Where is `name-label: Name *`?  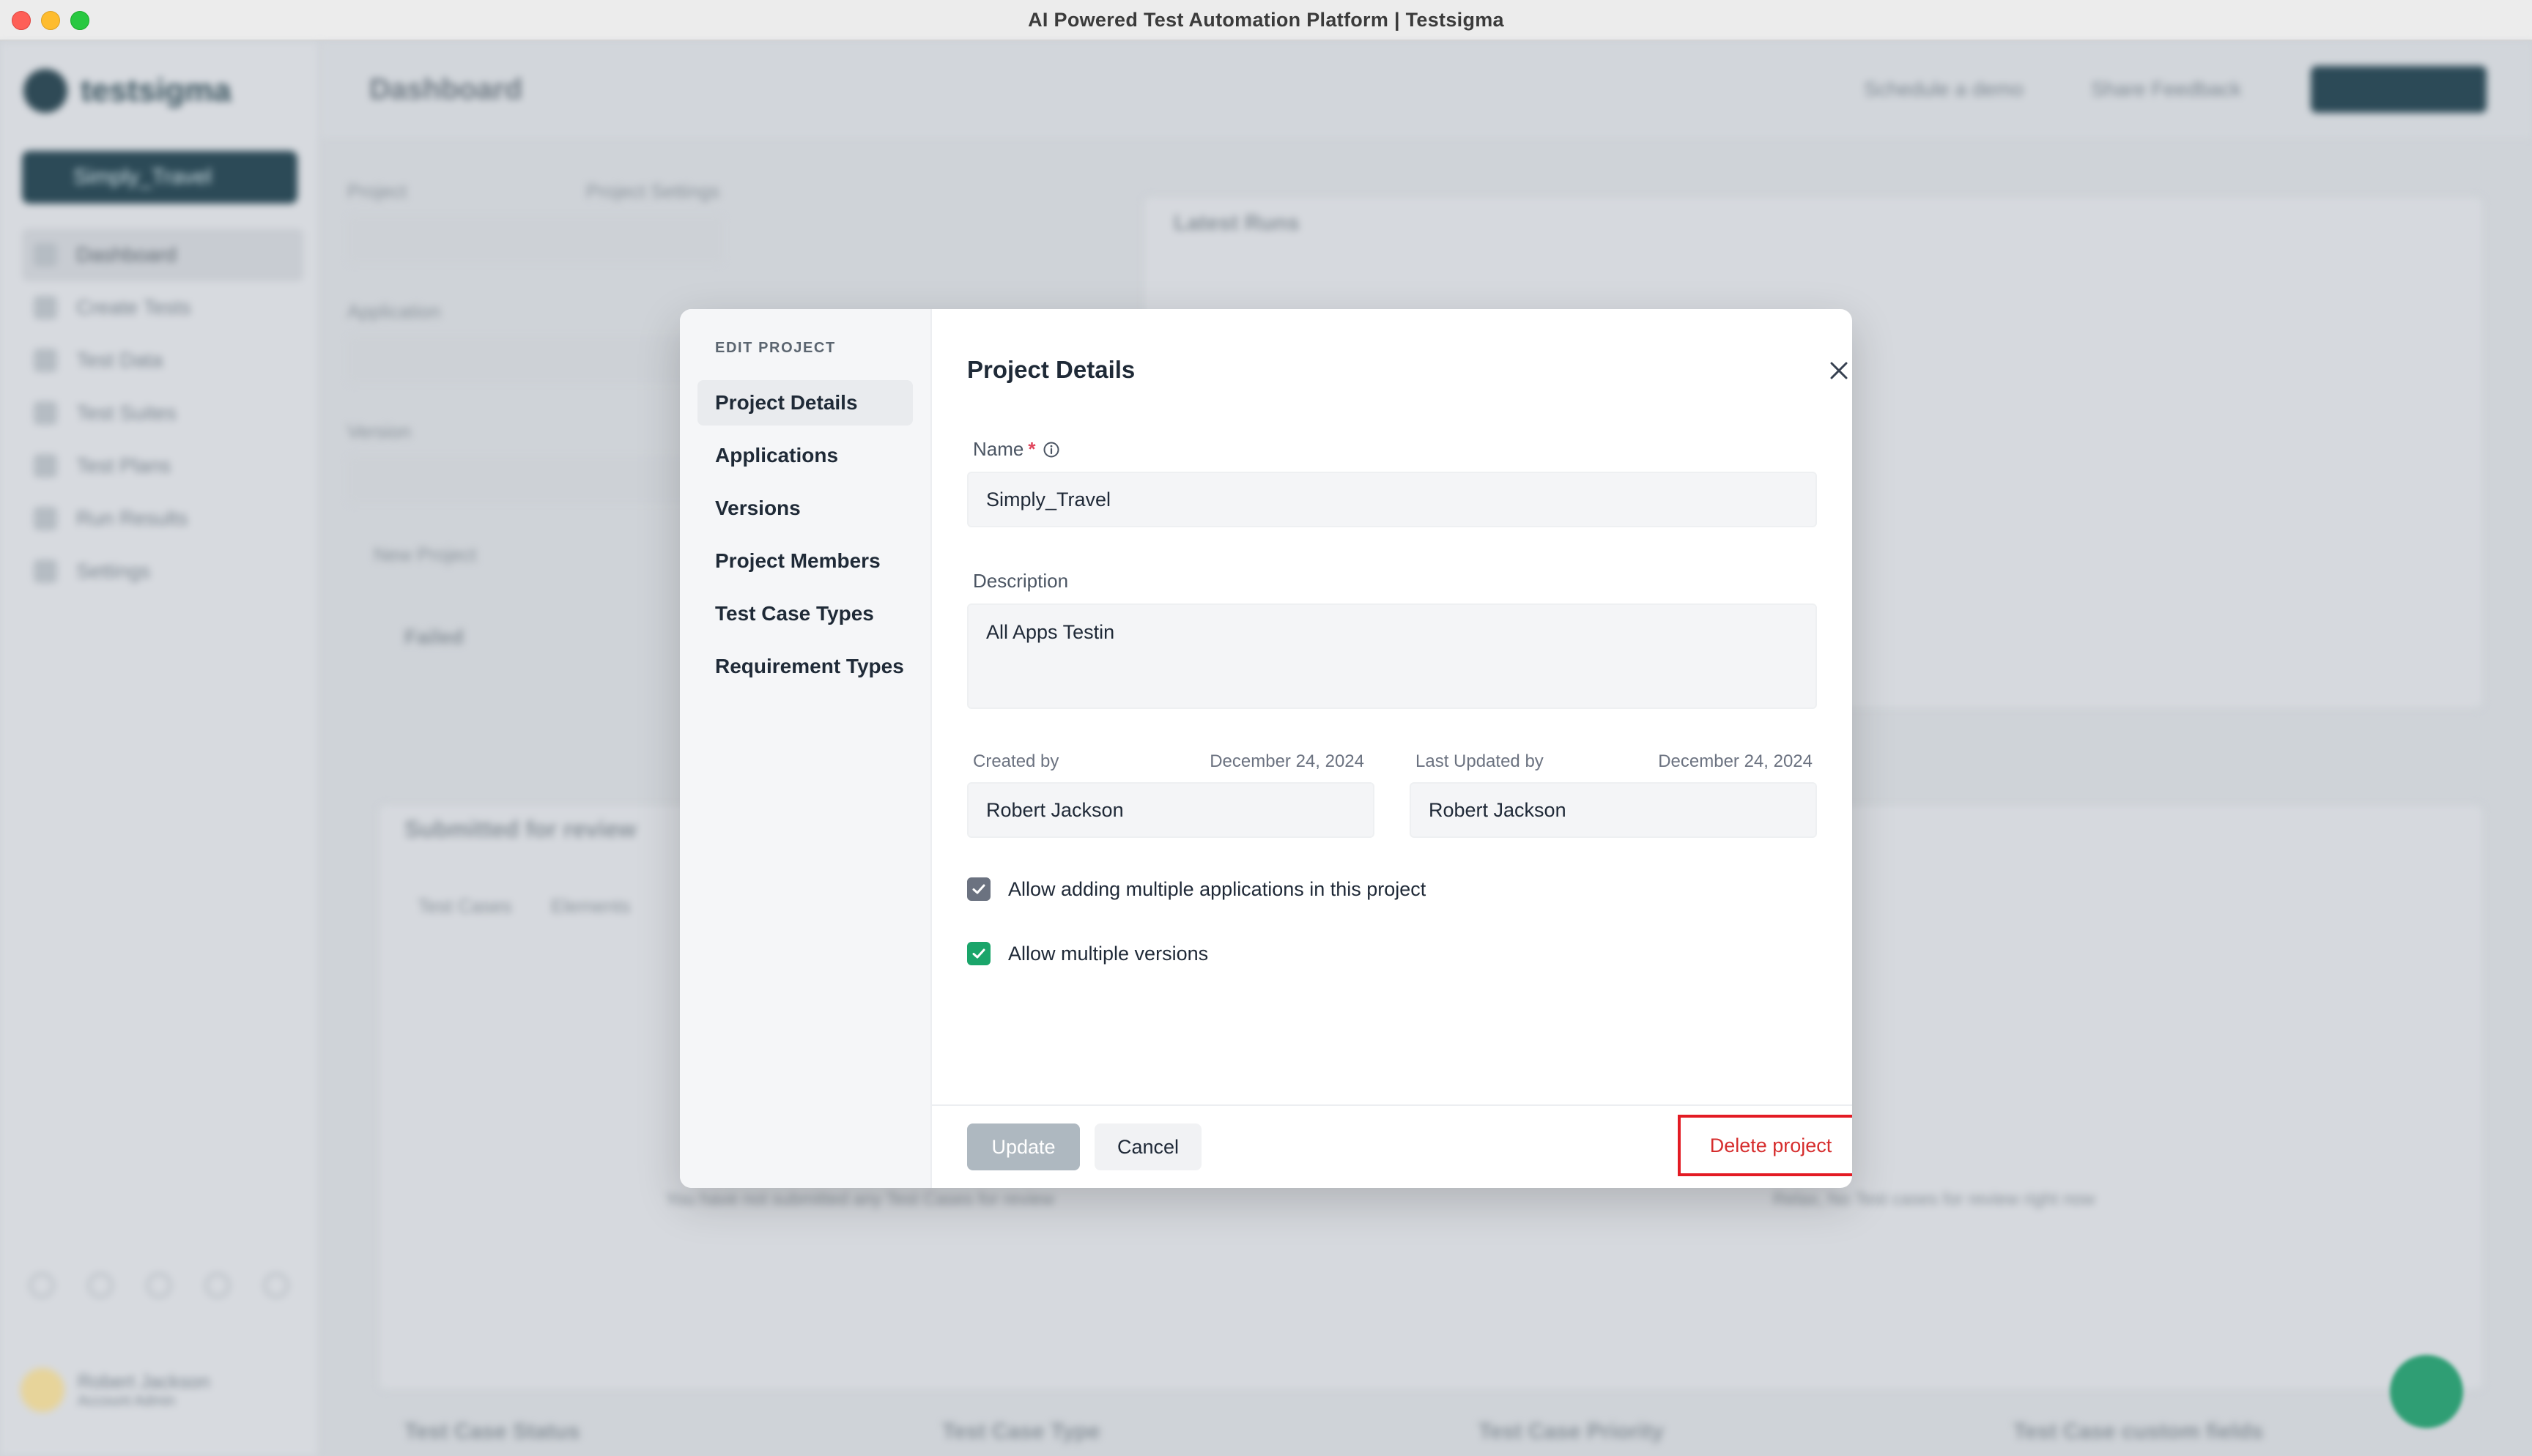
name-label: Name * is located at coordinates (1017, 450).